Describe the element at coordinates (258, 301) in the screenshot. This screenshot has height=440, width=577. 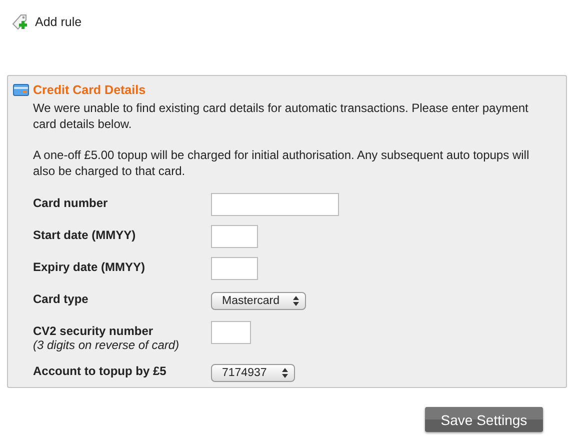
I see `dropdown: Mastercard` at that location.